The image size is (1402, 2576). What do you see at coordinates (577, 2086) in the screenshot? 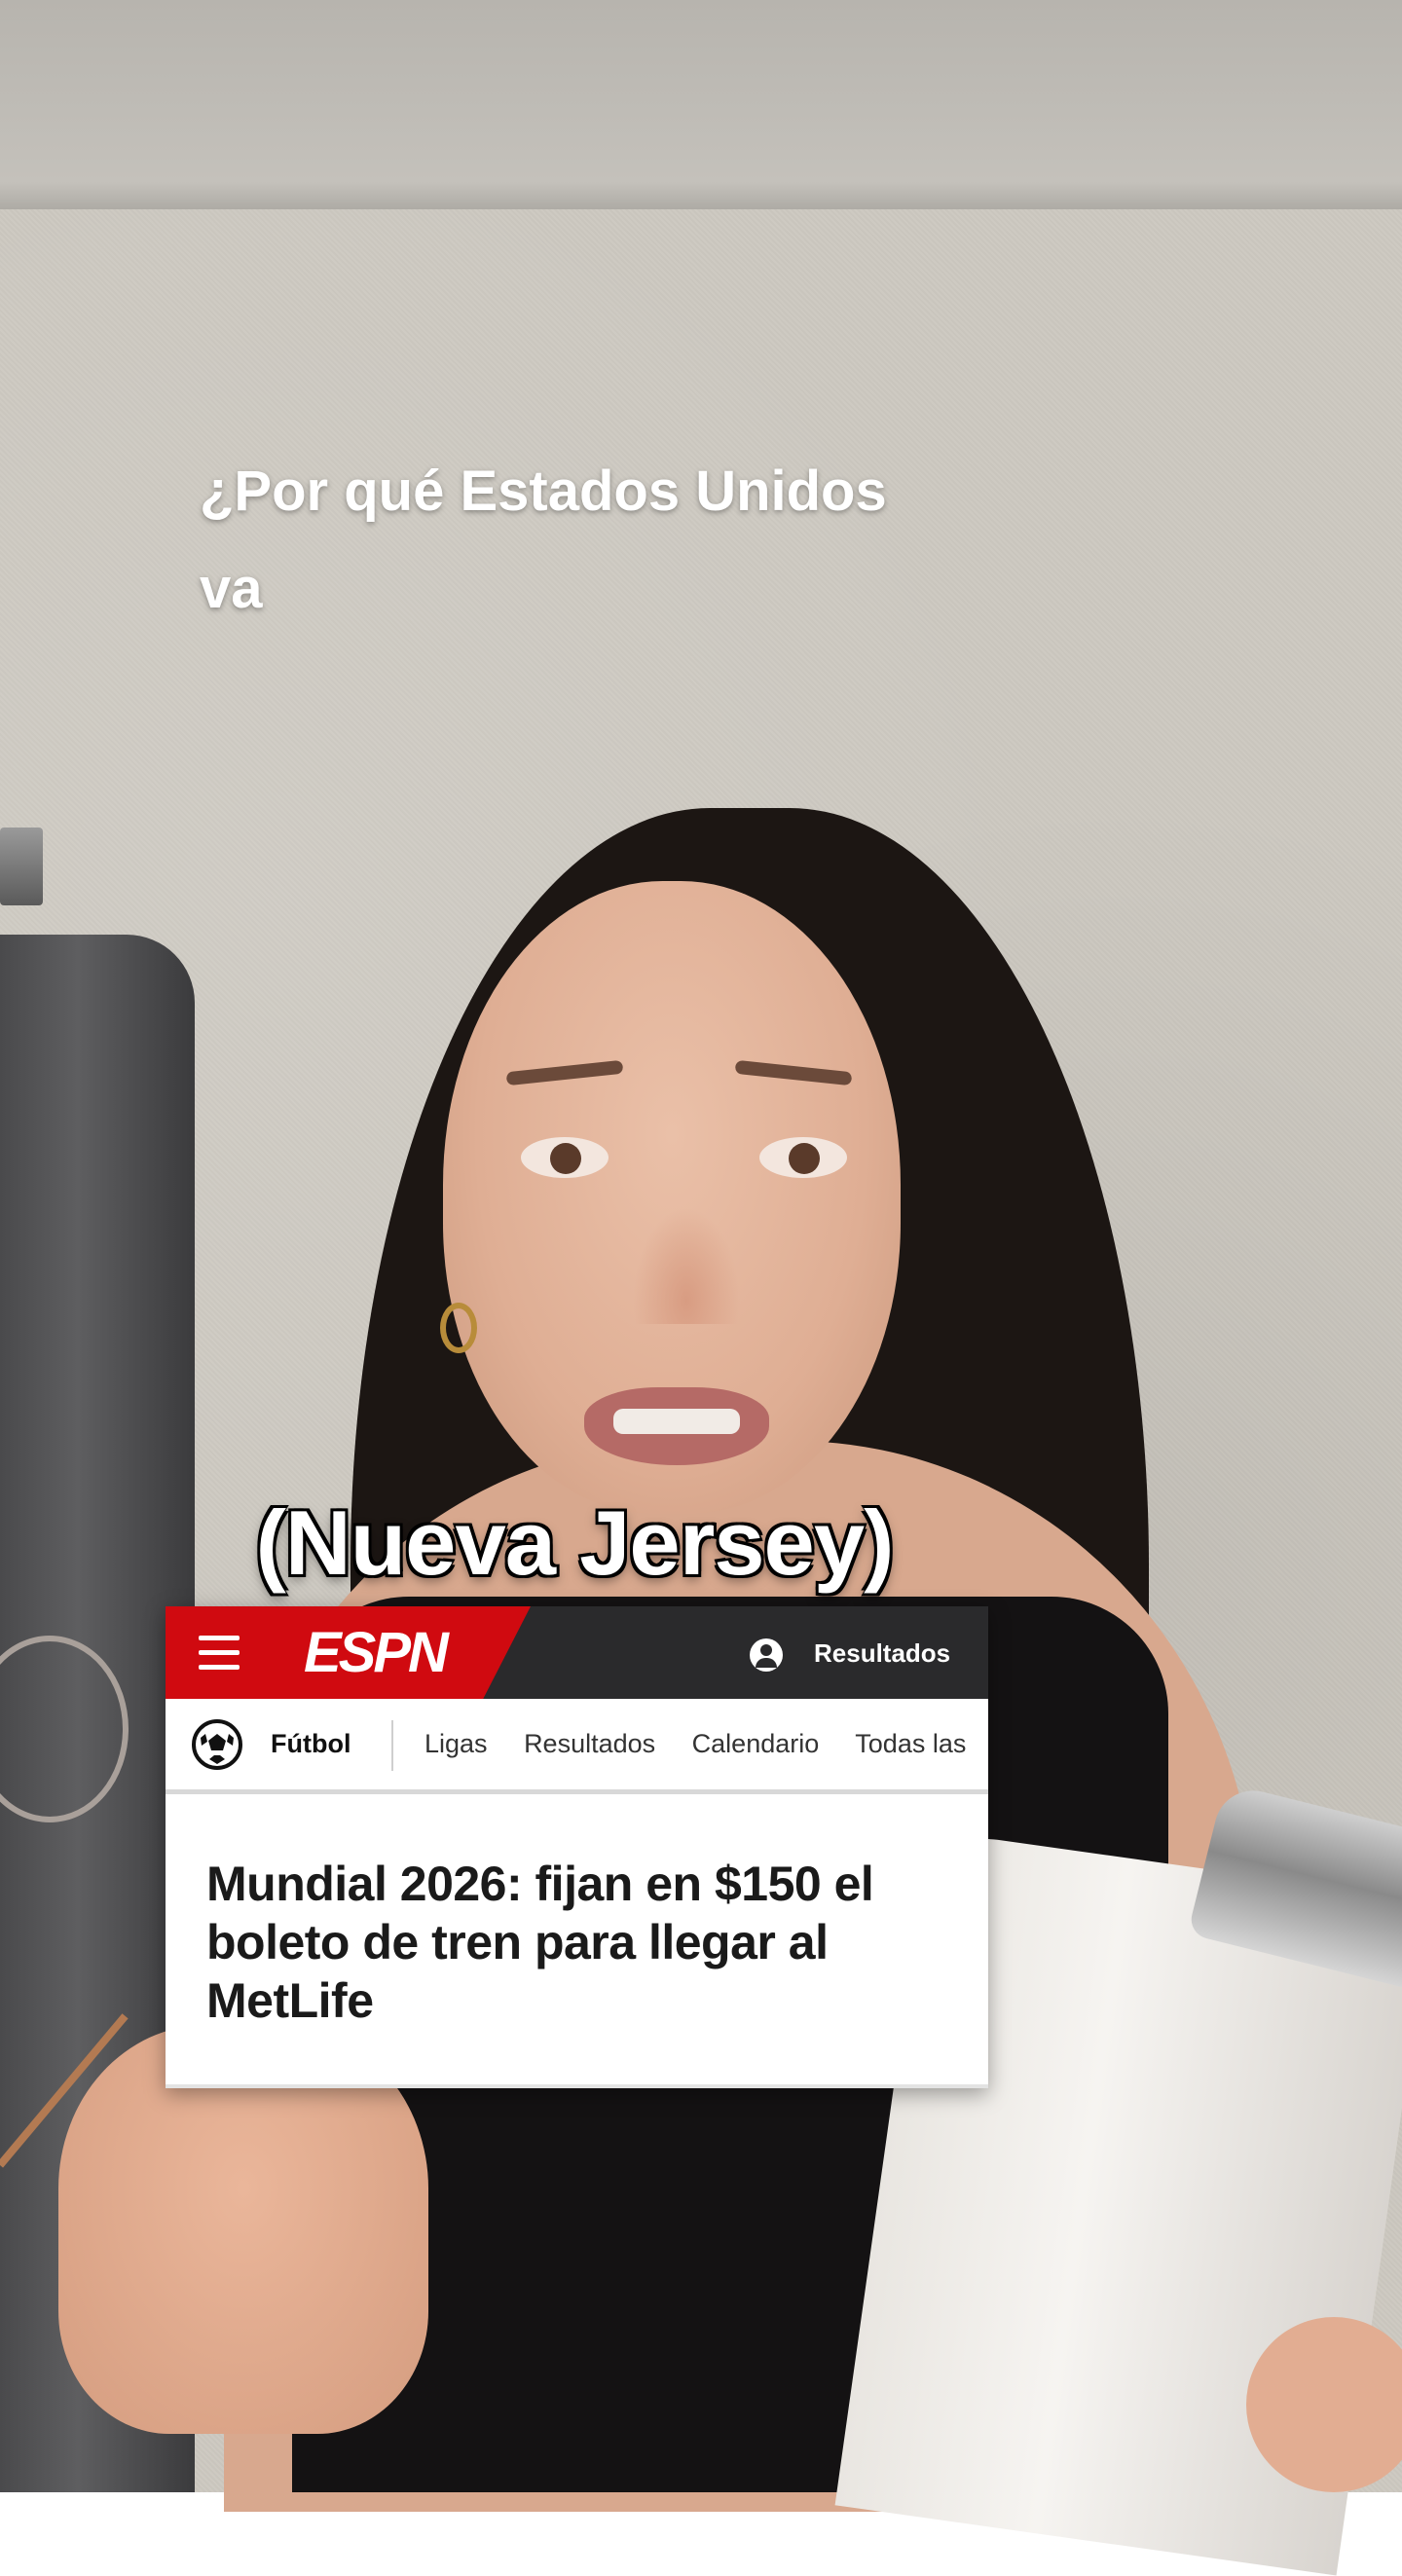
I see `card-bottom-bar` at bounding box center [577, 2086].